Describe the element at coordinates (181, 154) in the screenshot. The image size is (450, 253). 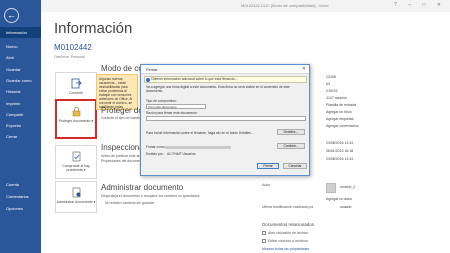
I see `issued-by-value: AC FNMT Usuarios` at that location.